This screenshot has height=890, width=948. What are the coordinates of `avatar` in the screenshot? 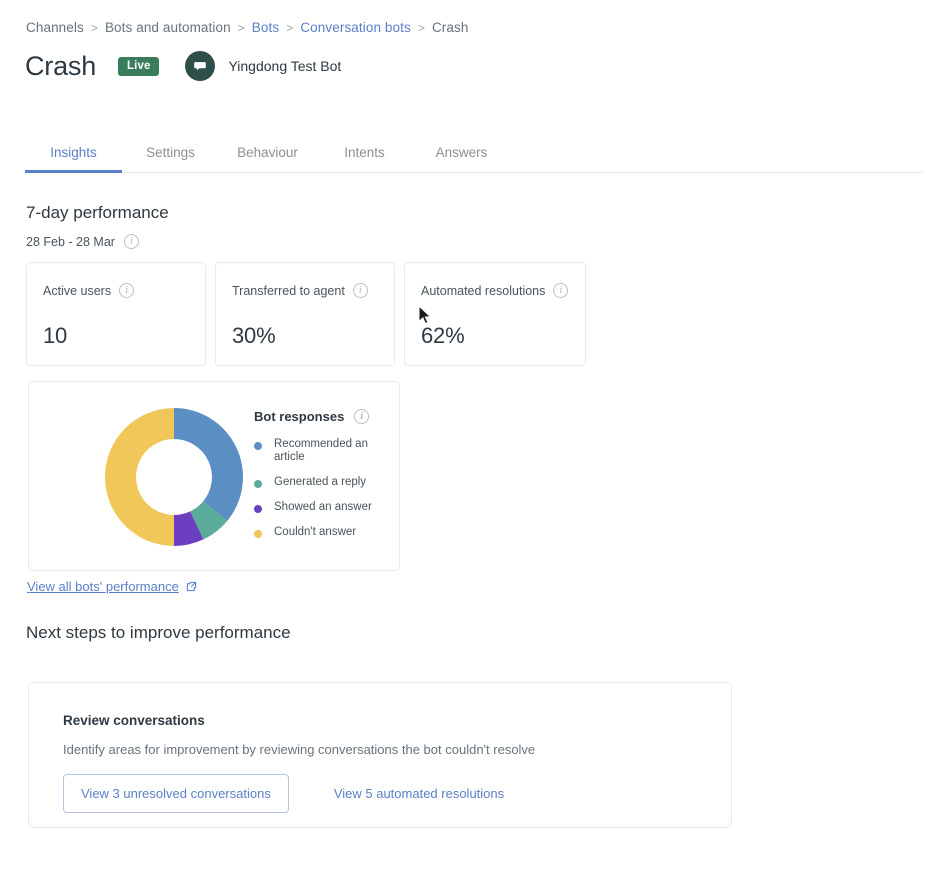 It's located at (200, 66).